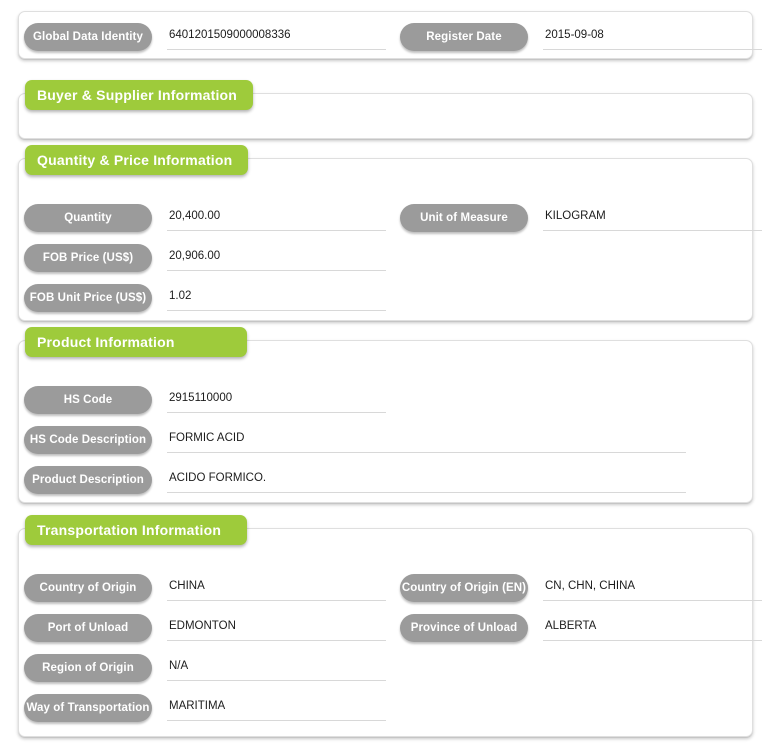  What do you see at coordinates (276, 257) in the screenshot?
I see `field-value: 20,906.00` at bounding box center [276, 257].